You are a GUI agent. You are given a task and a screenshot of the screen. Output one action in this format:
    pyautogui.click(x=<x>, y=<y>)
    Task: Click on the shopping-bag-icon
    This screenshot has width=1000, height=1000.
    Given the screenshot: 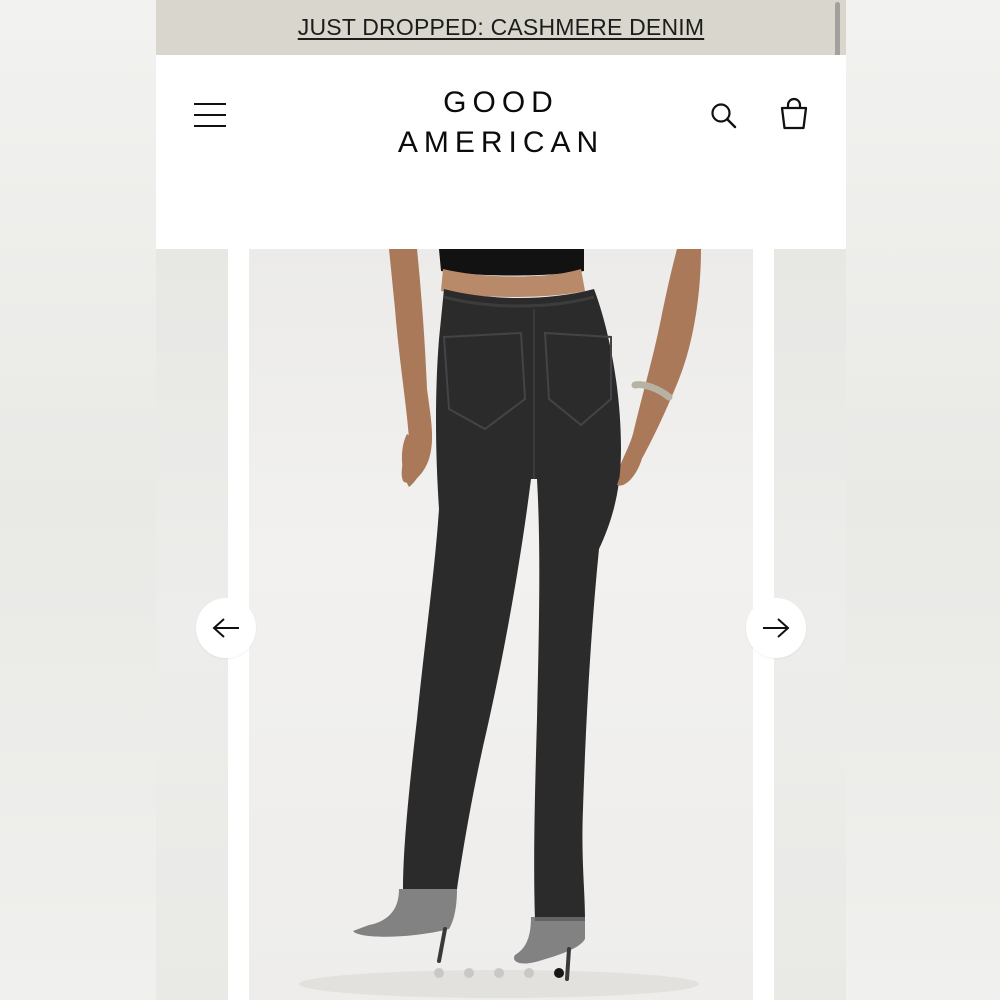 What is the action you would take?
    pyautogui.click(x=794, y=114)
    